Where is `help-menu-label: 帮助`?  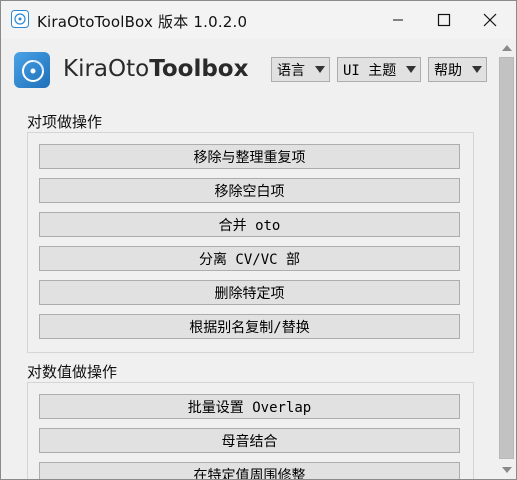
help-menu-label: 帮助 is located at coordinates (448, 70).